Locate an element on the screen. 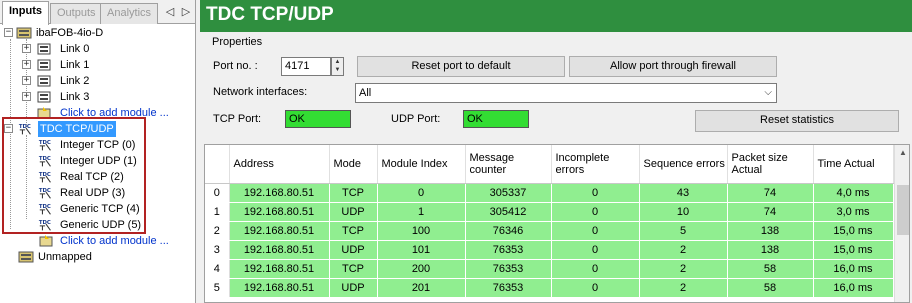 Image resolution: width=912 pixels, height=303 pixels. table-row: 2 192.168.80.51 TCP 100 76346 0 5 138 15,0 ms is located at coordinates (549, 231).